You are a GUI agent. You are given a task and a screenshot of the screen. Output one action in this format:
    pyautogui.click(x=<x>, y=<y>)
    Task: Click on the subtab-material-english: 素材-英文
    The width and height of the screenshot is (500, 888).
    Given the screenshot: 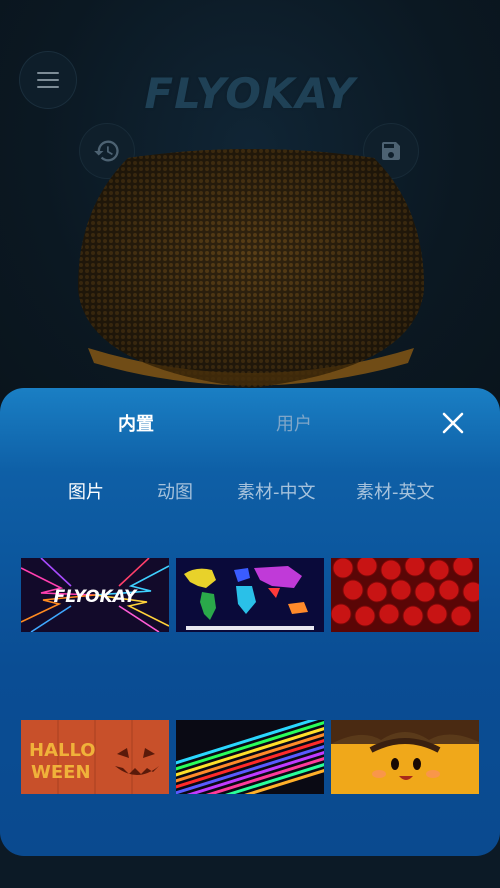 What is the action you would take?
    pyautogui.click(x=395, y=491)
    